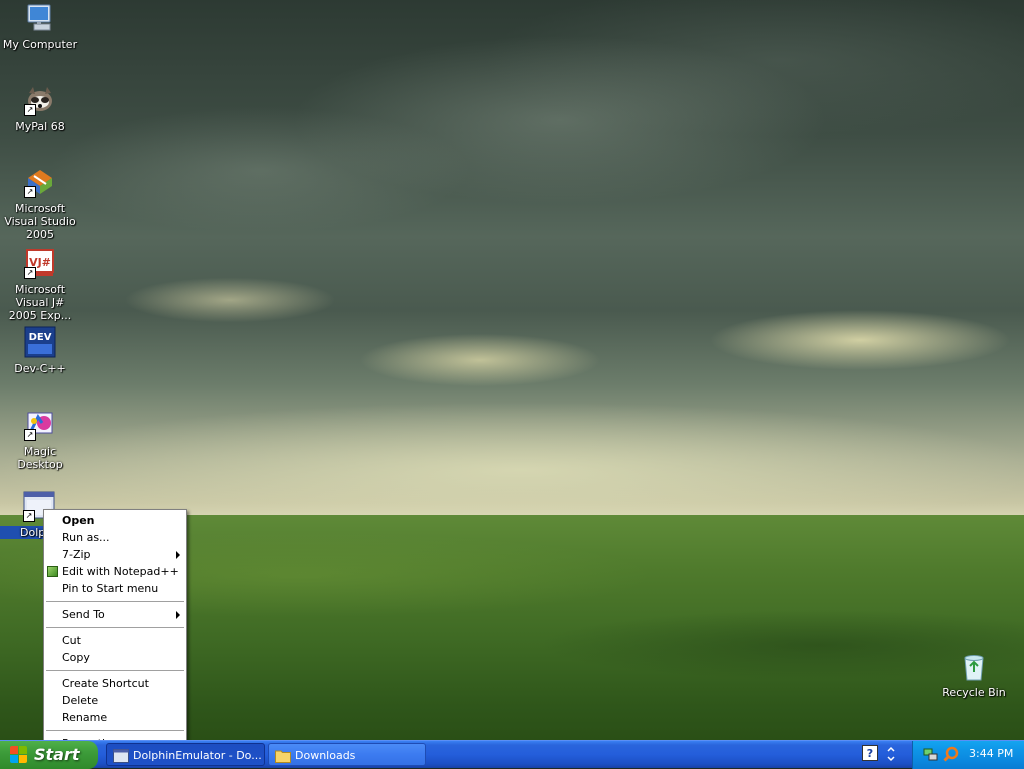  I want to click on my-computer-icon, so click(40, 18).